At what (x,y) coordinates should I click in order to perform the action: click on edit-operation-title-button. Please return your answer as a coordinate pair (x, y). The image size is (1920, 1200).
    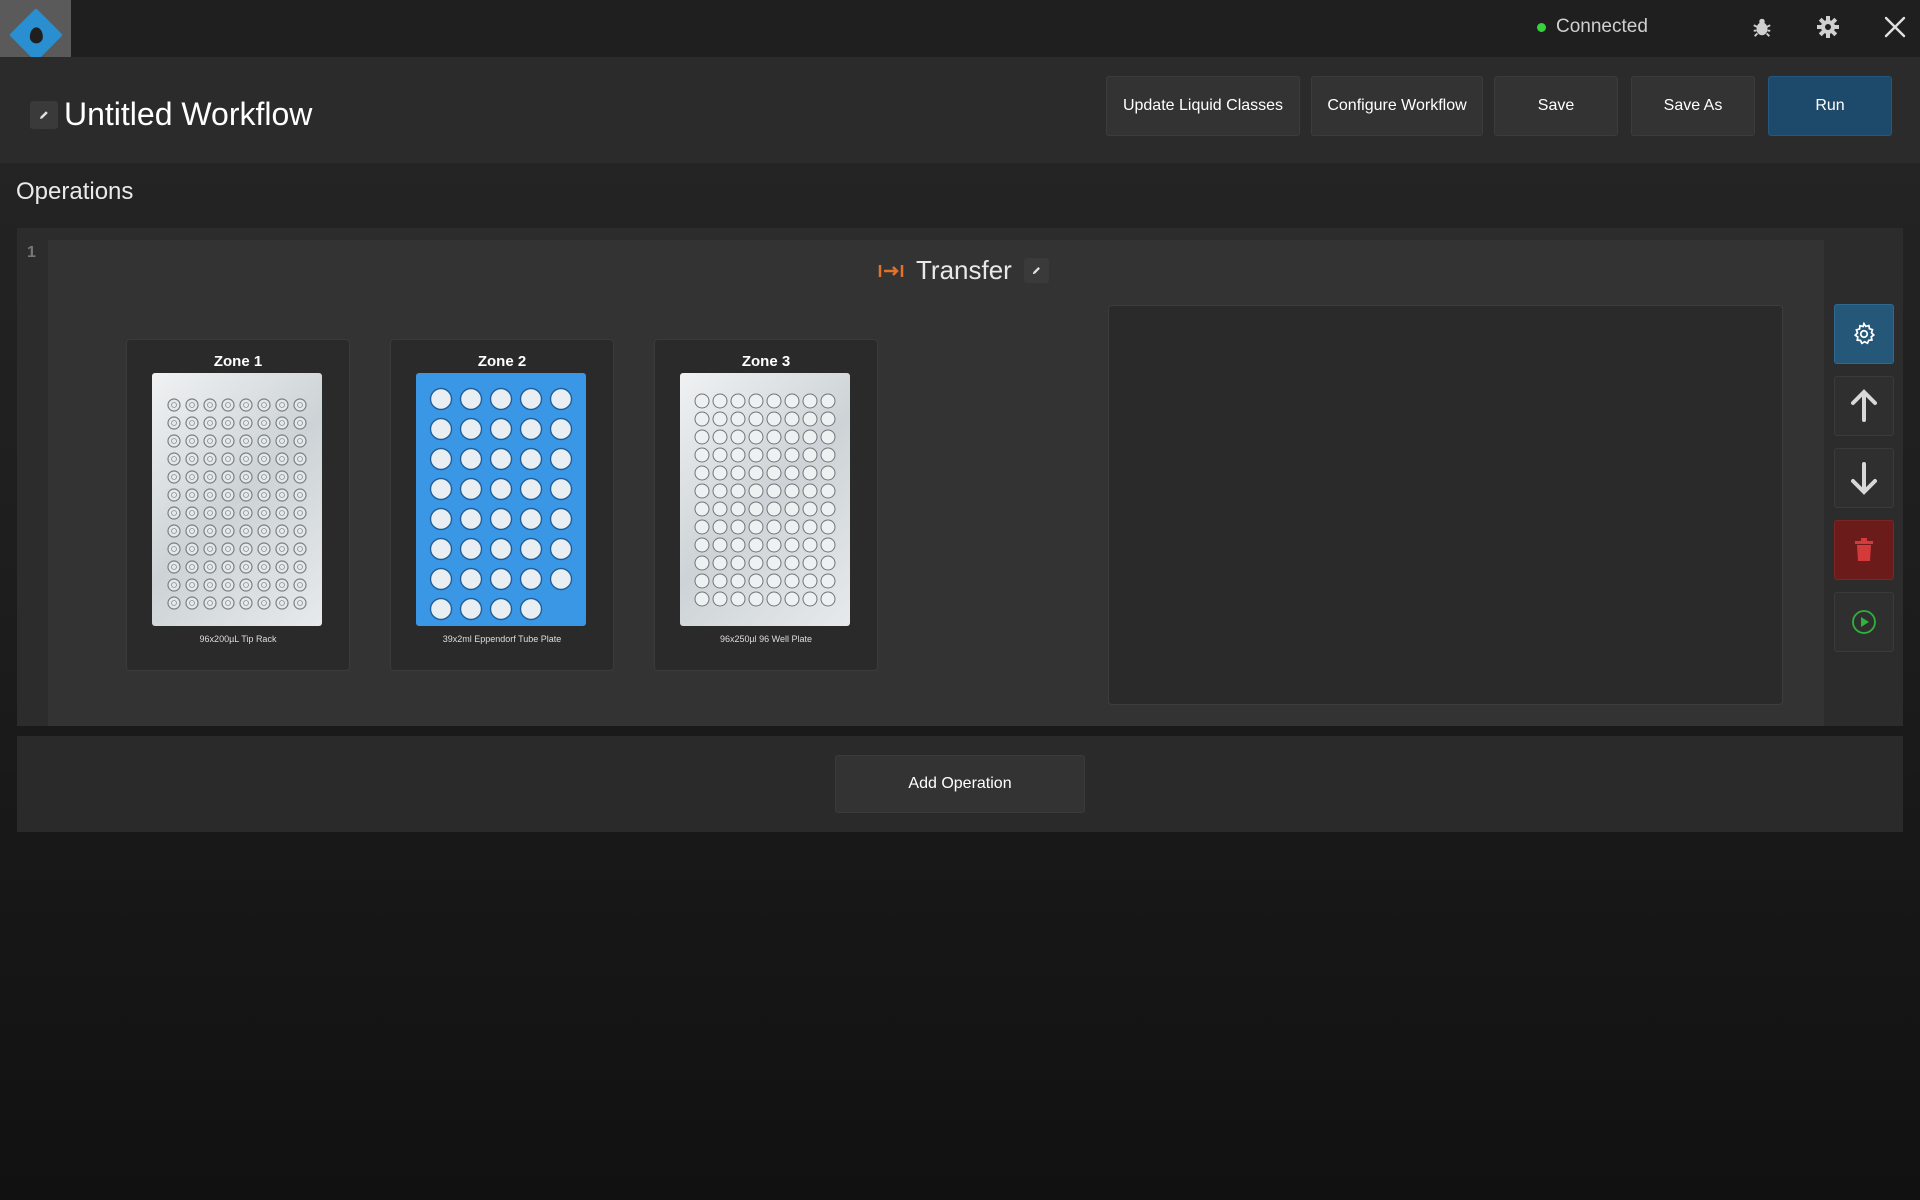
    Looking at the image, I should click on (1036, 270).